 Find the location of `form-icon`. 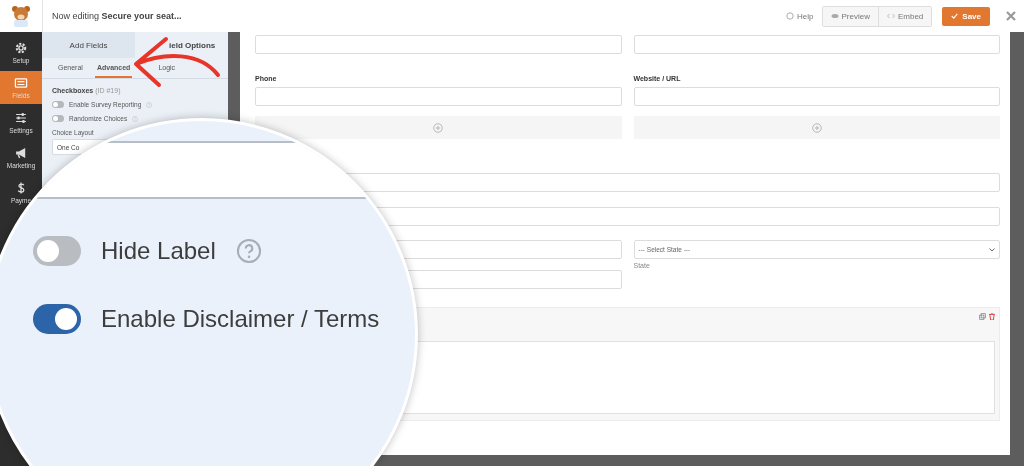

form-icon is located at coordinates (21, 83).